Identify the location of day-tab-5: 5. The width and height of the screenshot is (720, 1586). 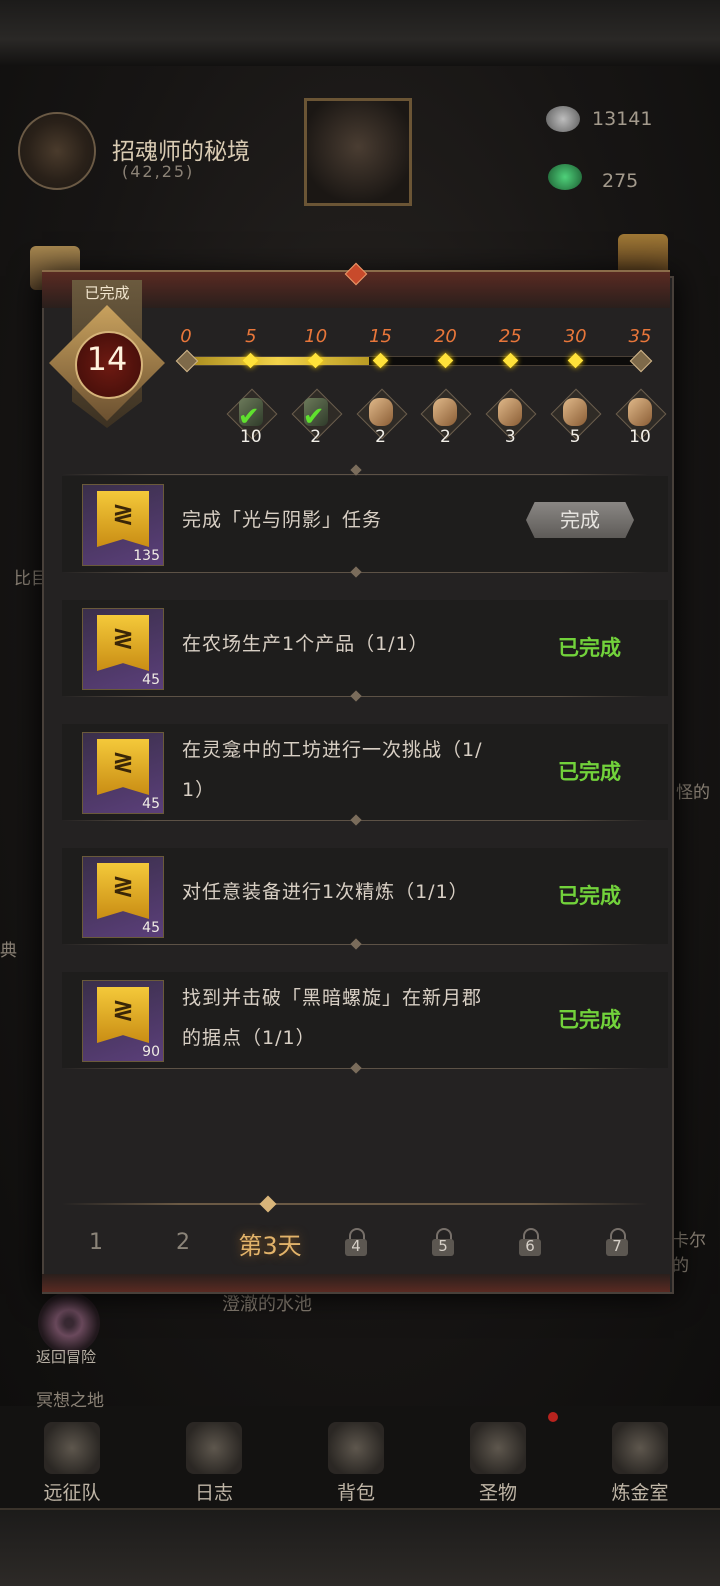
(443, 1242).